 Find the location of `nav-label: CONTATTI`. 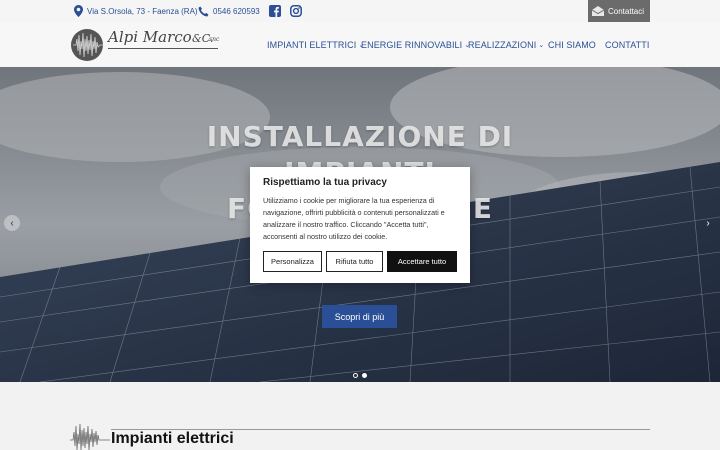

nav-label: CONTATTI is located at coordinates (627, 44).